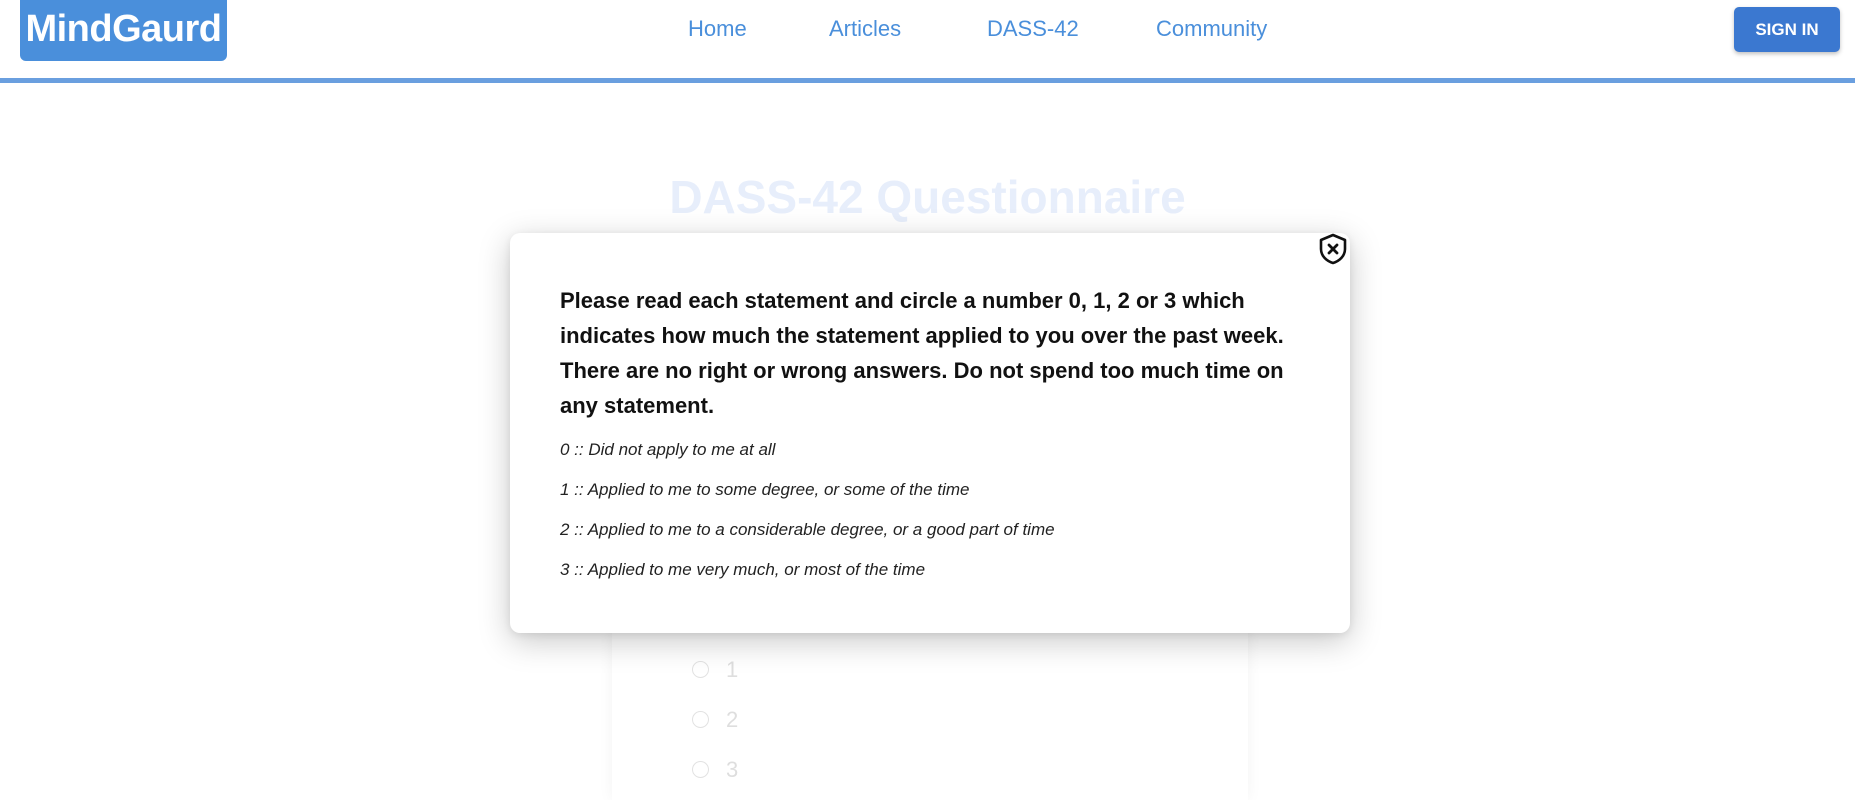  I want to click on nav-dass42-link: DASS-42, so click(1033, 29).